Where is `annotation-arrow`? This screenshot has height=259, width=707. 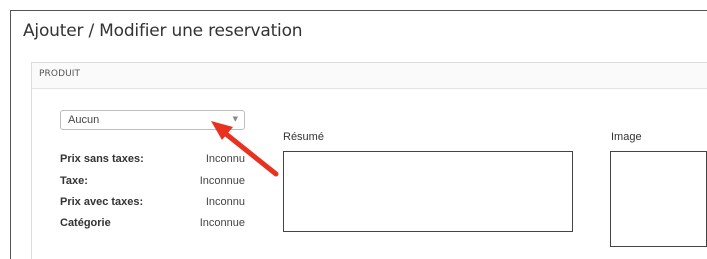 annotation-arrow is located at coordinates (245, 149).